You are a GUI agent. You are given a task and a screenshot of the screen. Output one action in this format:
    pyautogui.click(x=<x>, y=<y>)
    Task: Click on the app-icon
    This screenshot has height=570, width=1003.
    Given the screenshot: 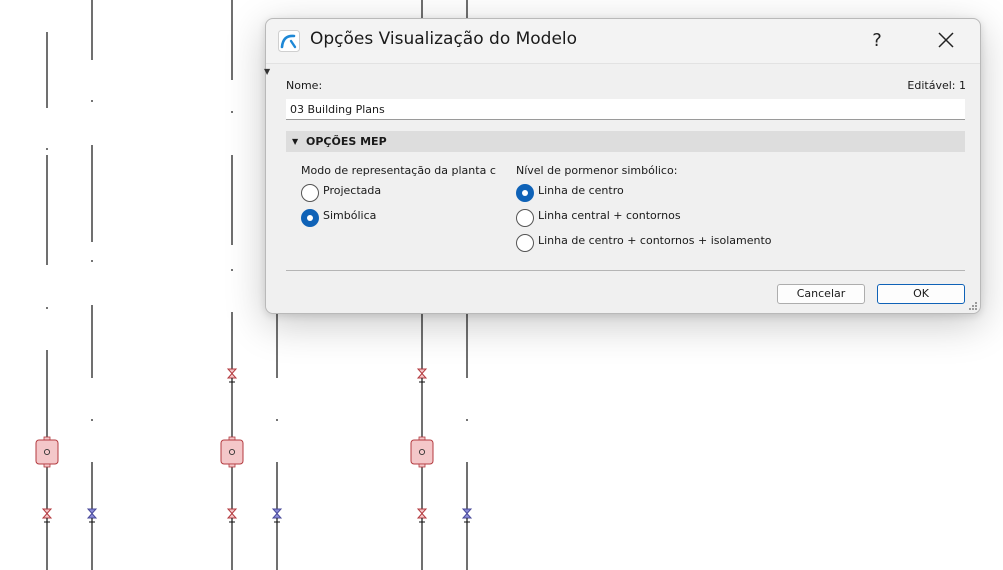 What is the action you would take?
    pyautogui.click(x=289, y=41)
    